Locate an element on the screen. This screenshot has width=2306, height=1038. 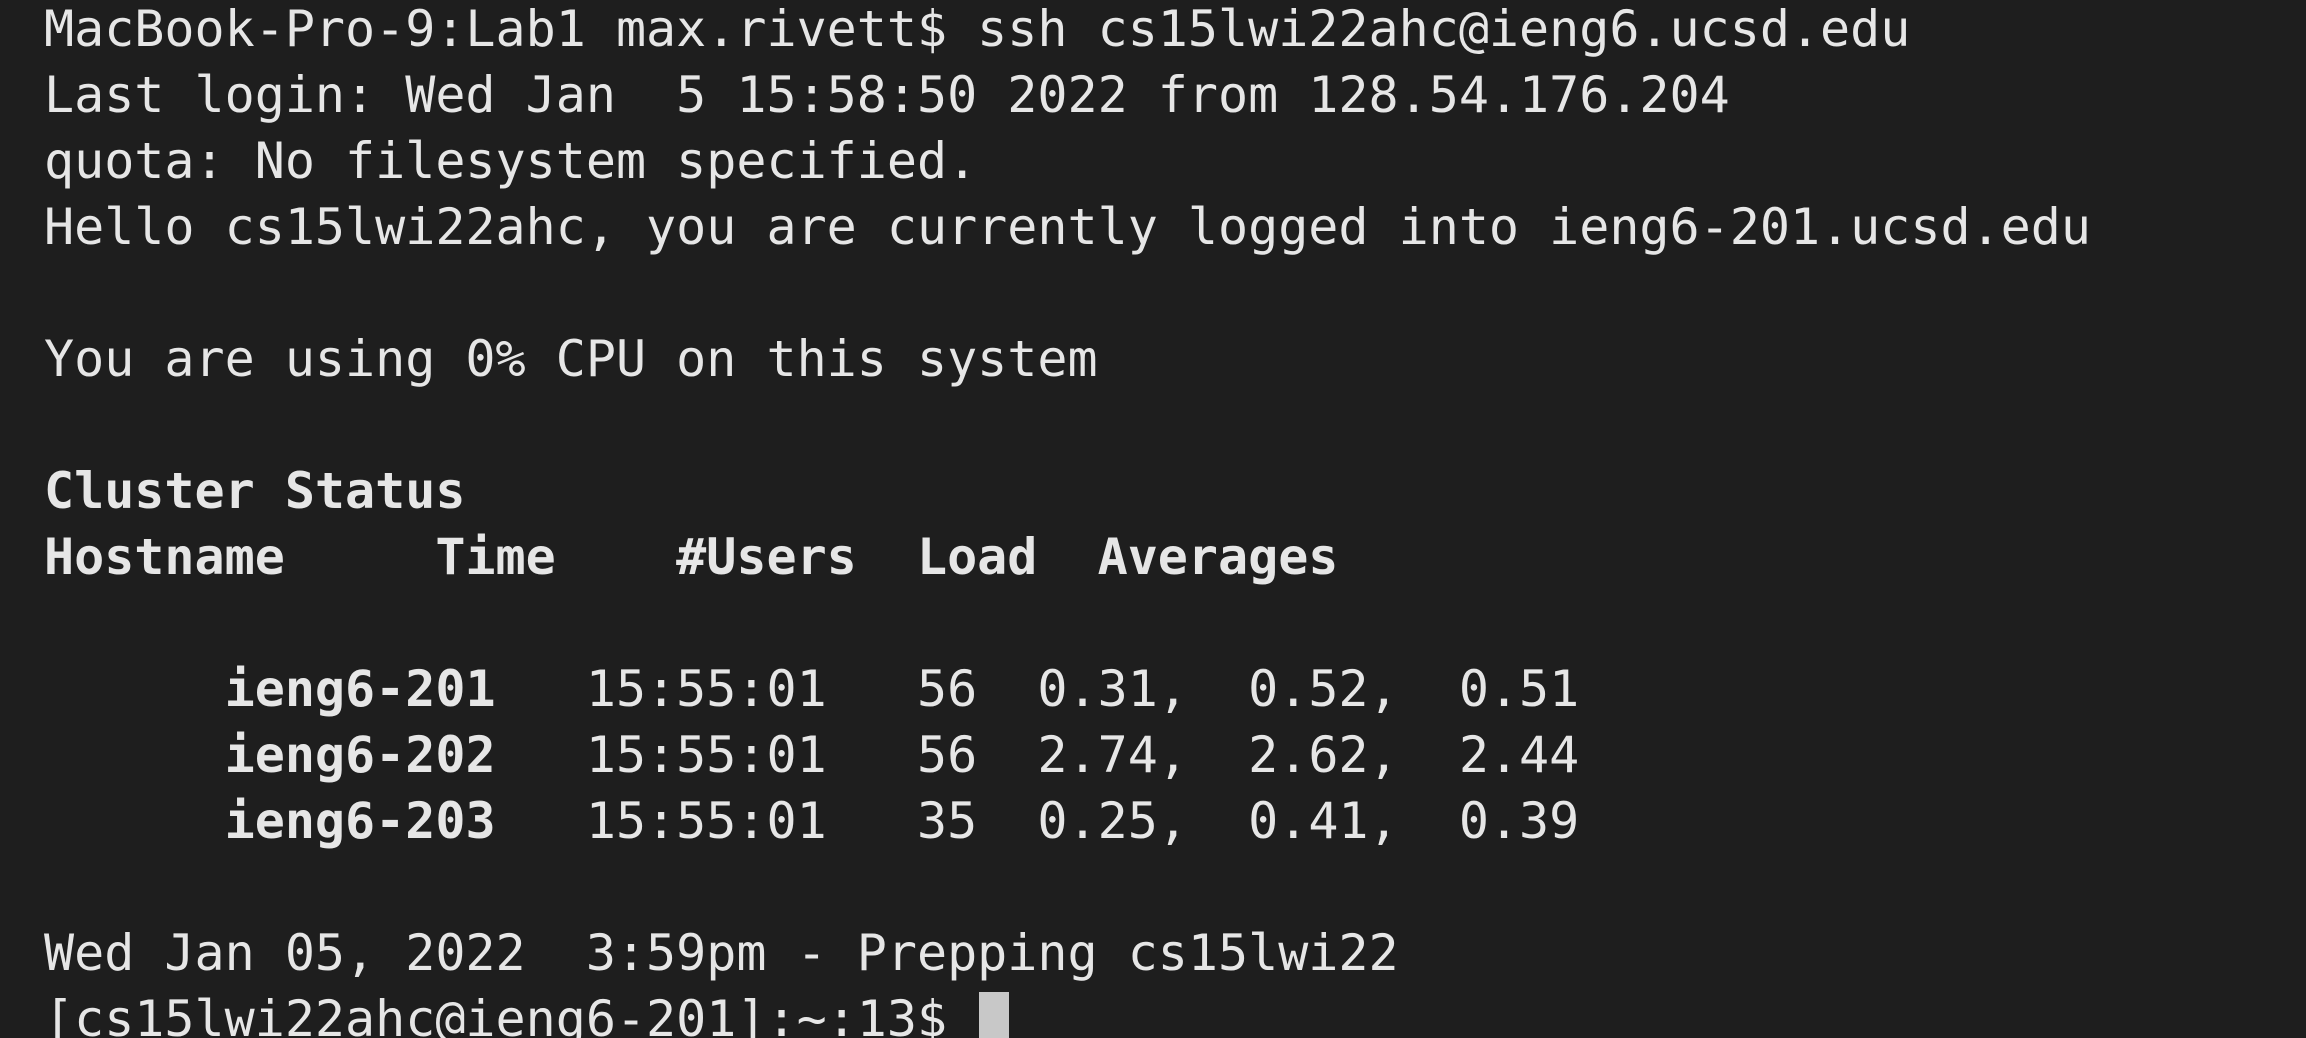
cluster-hostname: ieng6-202 is located at coordinates (360, 755).